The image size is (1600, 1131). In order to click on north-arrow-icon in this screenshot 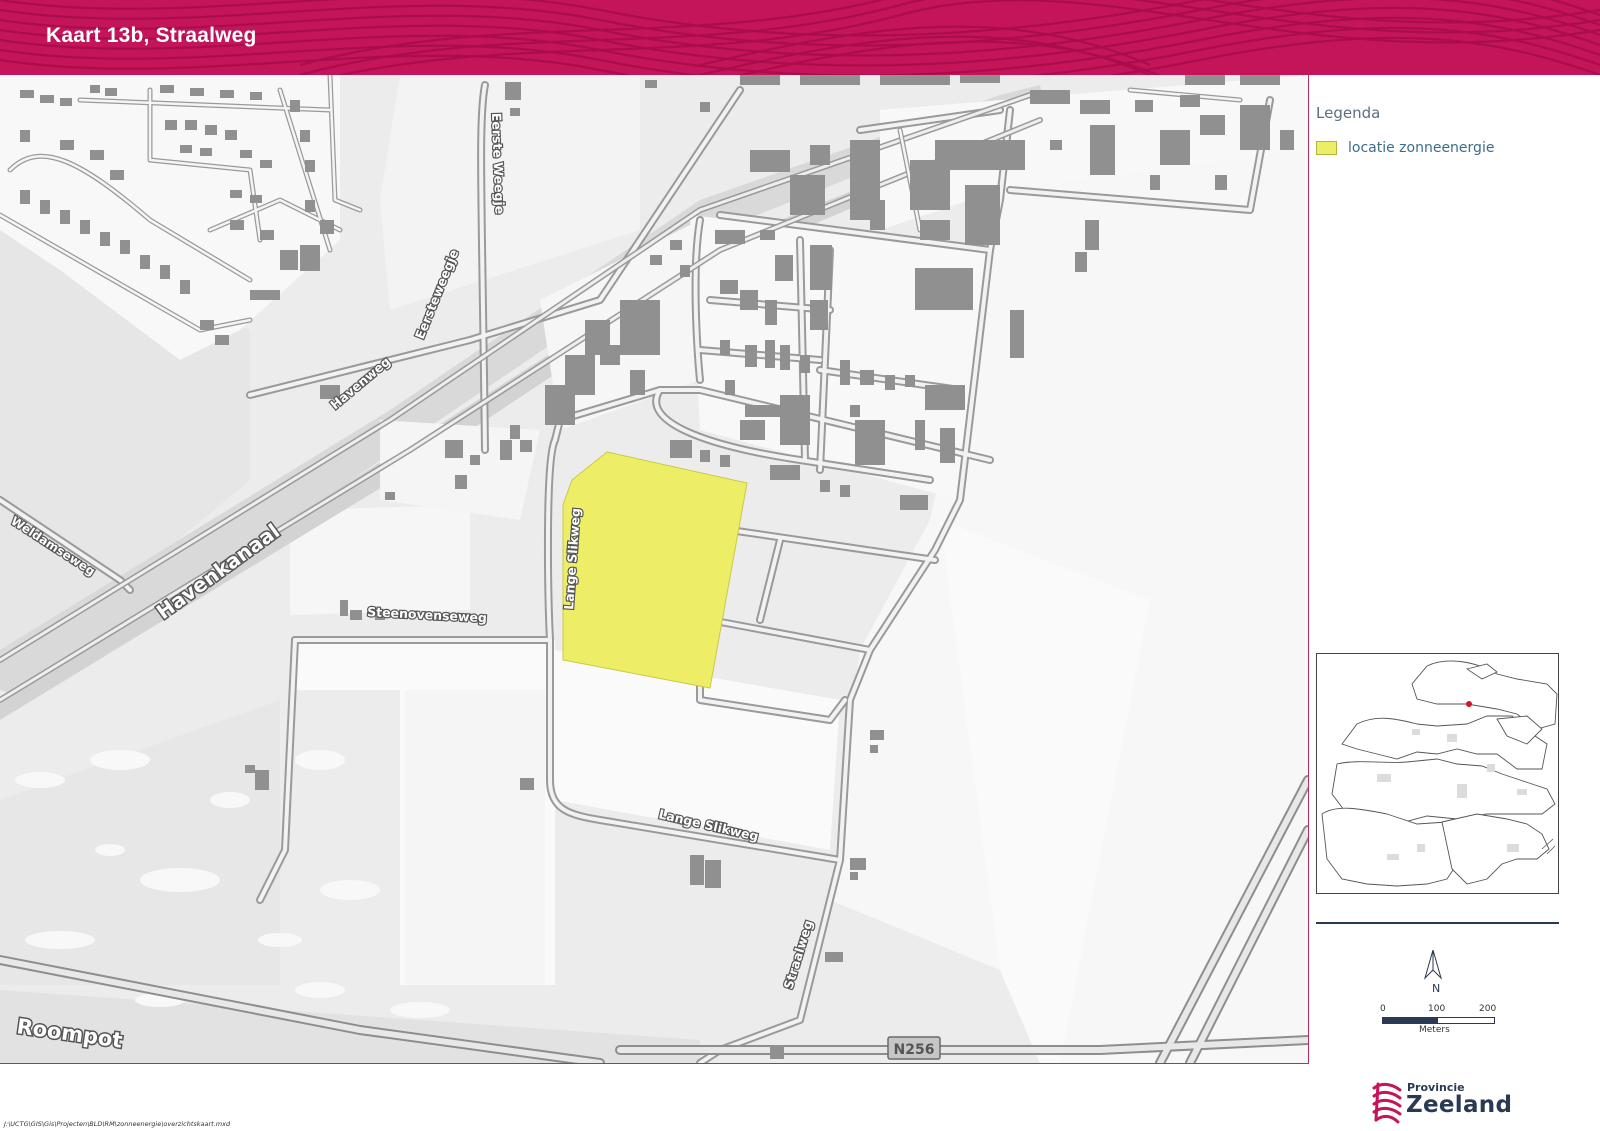, I will do `click(1433, 965)`.